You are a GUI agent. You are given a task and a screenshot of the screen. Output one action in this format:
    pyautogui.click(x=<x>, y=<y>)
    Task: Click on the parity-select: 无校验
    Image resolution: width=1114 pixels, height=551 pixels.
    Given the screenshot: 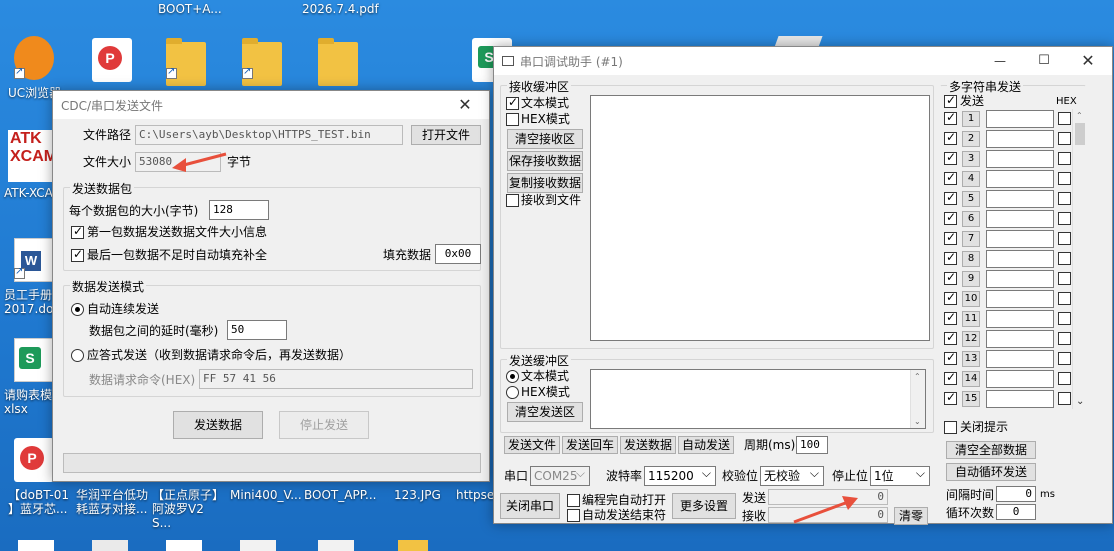 What is the action you would take?
    pyautogui.click(x=792, y=475)
    